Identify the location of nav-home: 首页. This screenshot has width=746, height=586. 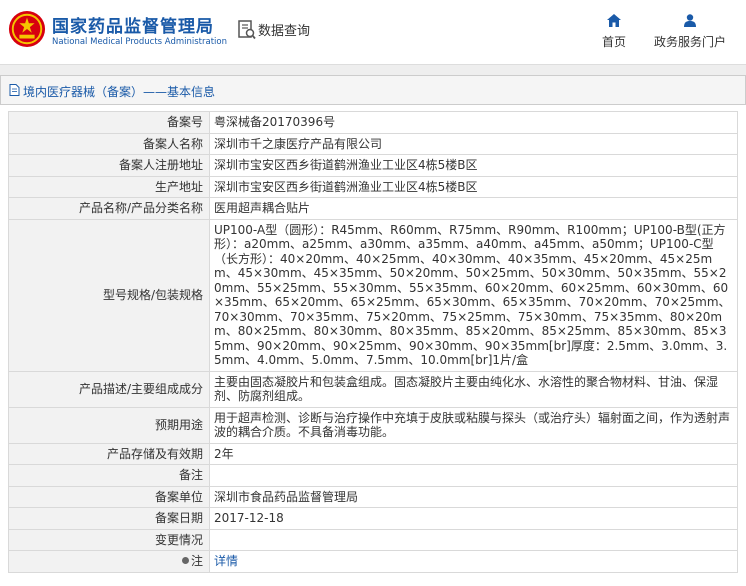
(614, 32).